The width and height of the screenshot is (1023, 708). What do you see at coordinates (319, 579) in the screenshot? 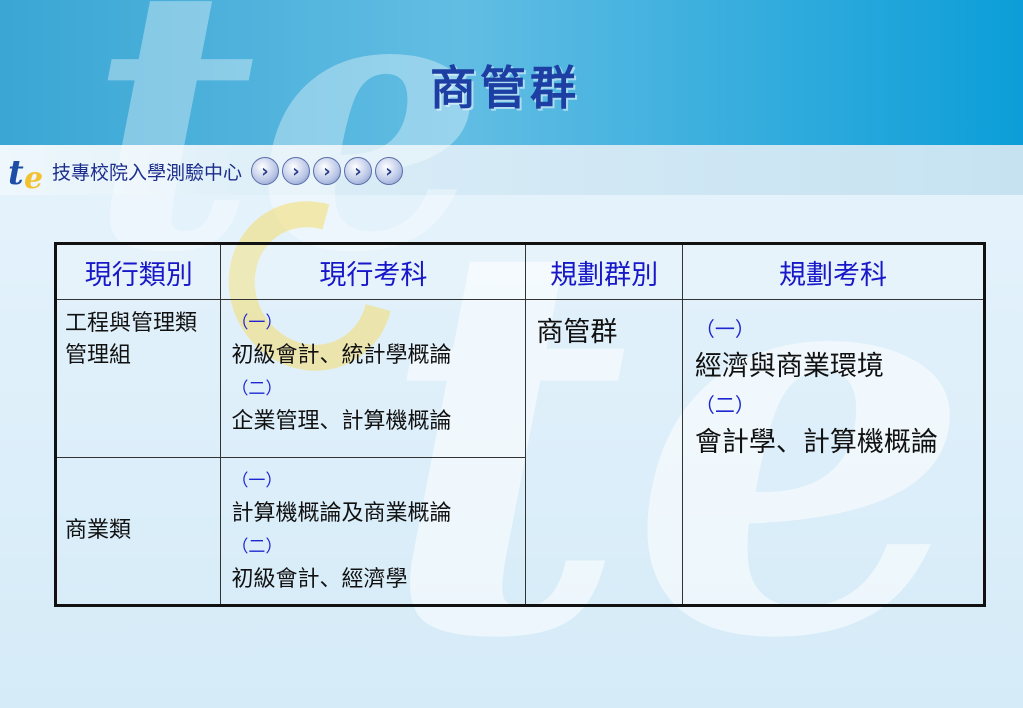
I see `subject-text: 初級會計、經濟學` at bounding box center [319, 579].